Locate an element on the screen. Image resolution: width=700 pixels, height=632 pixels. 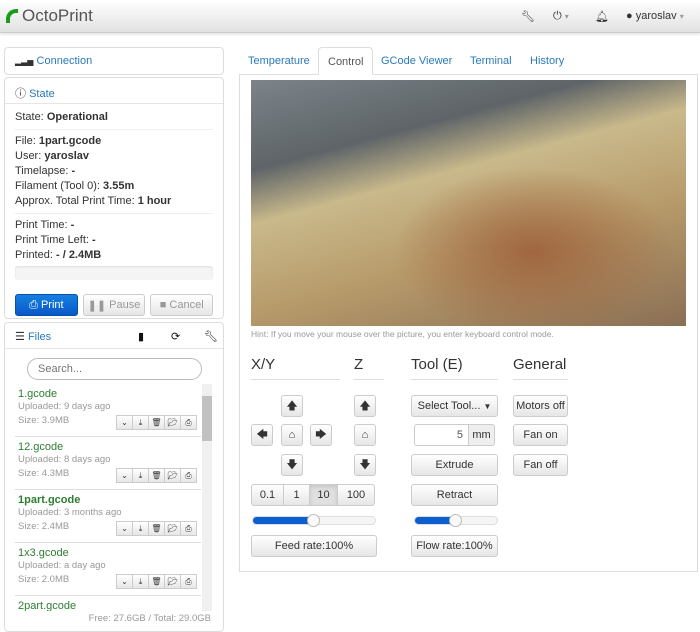
xy-home-button: ⌂ is located at coordinates (292, 435).